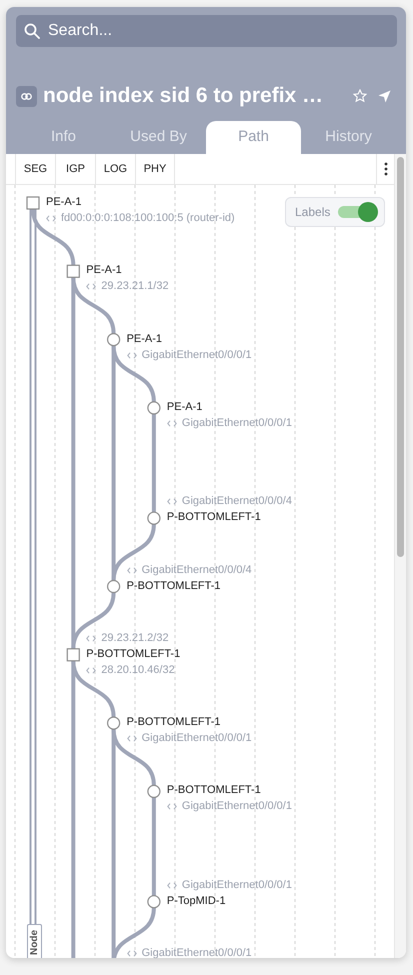 The image size is (413, 975). I want to click on lane-tag: Node, so click(34, 941).